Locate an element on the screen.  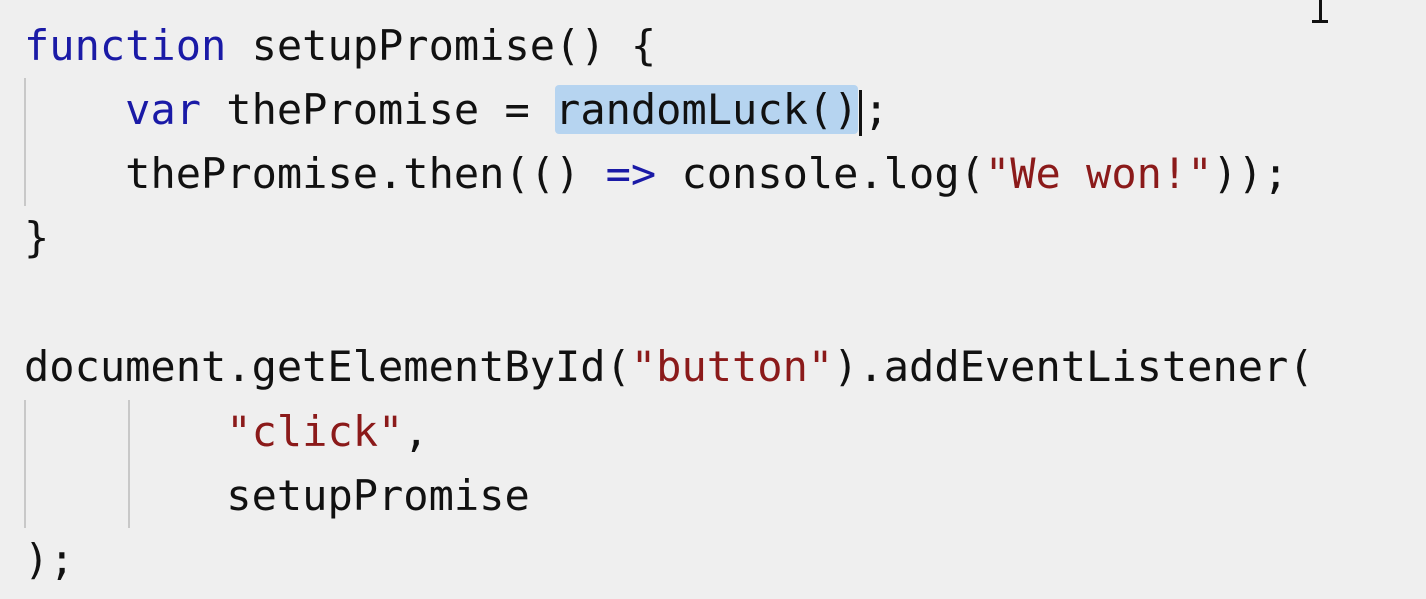
code-text: setupPromise() { is located at coordinates (441, 45).